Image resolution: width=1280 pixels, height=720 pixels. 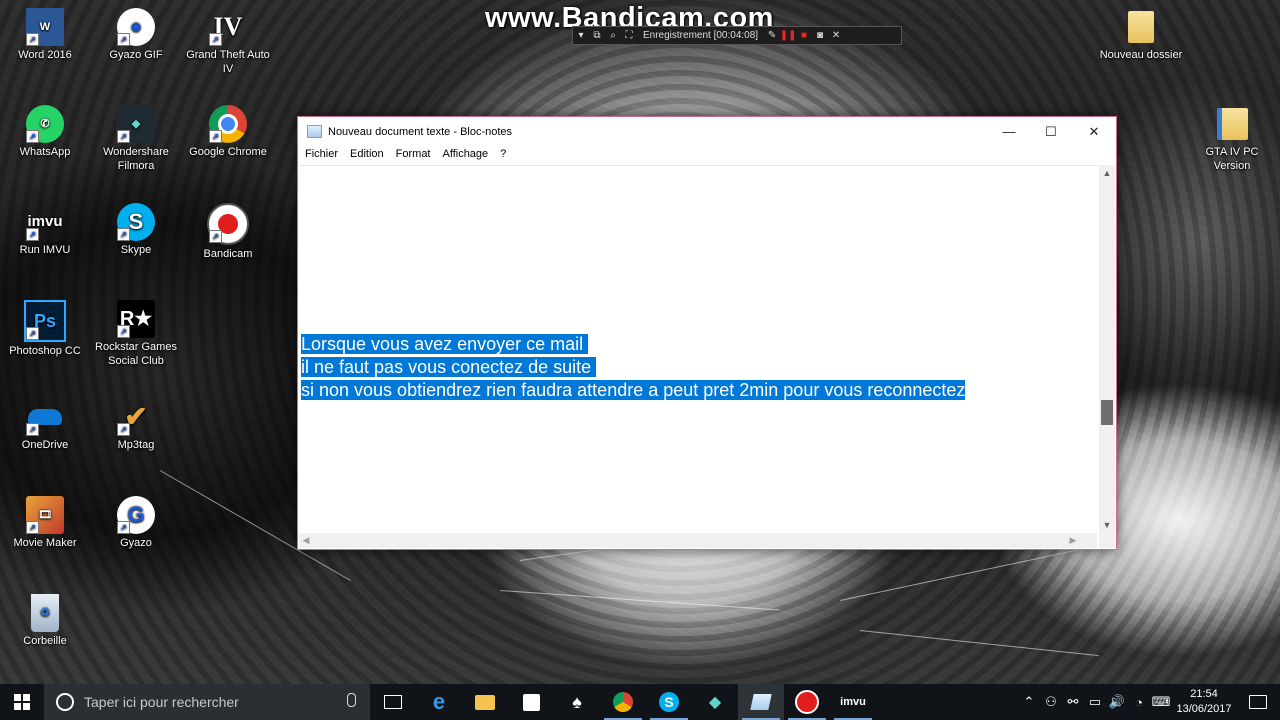 I want to click on task-view-button, so click(x=393, y=702).